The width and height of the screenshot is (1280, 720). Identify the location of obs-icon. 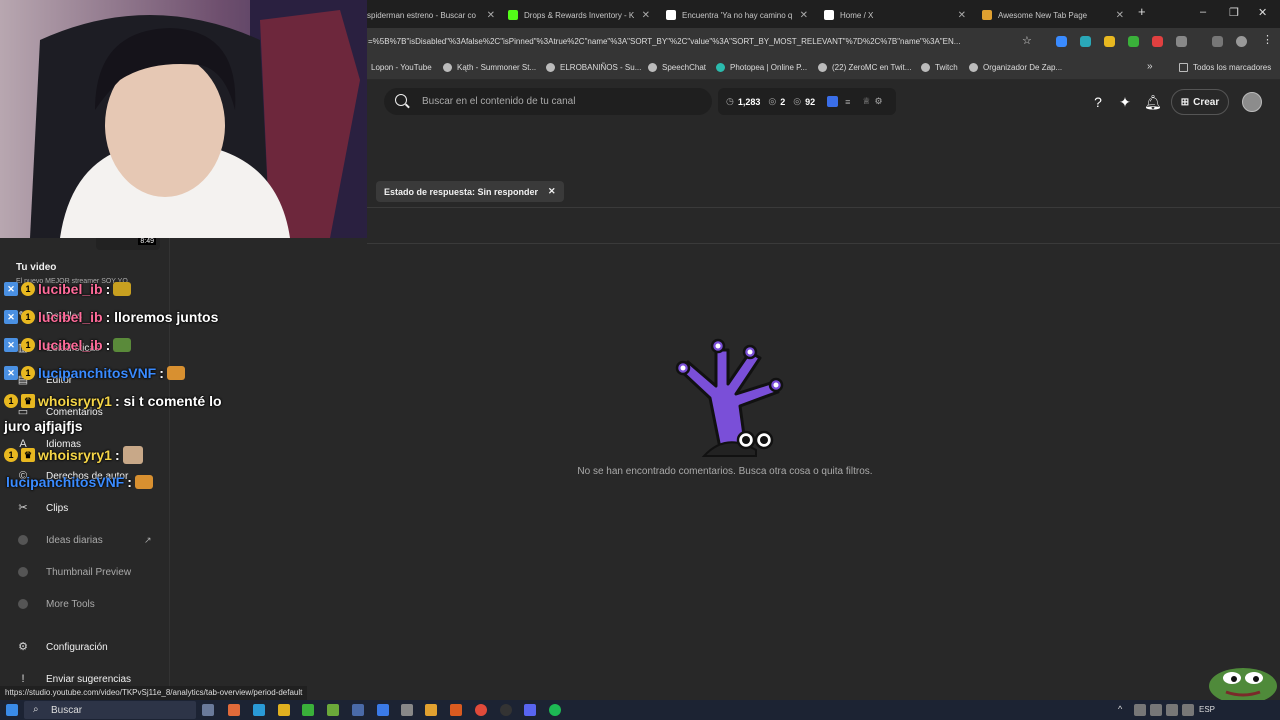
(506, 710).